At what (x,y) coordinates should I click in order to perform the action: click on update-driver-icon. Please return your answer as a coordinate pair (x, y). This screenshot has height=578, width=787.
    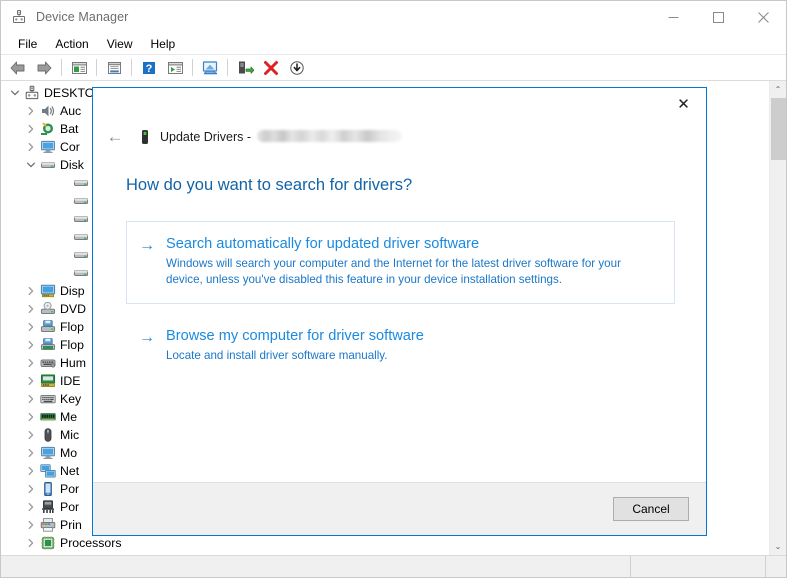
    Looking at the image, I should click on (210, 68).